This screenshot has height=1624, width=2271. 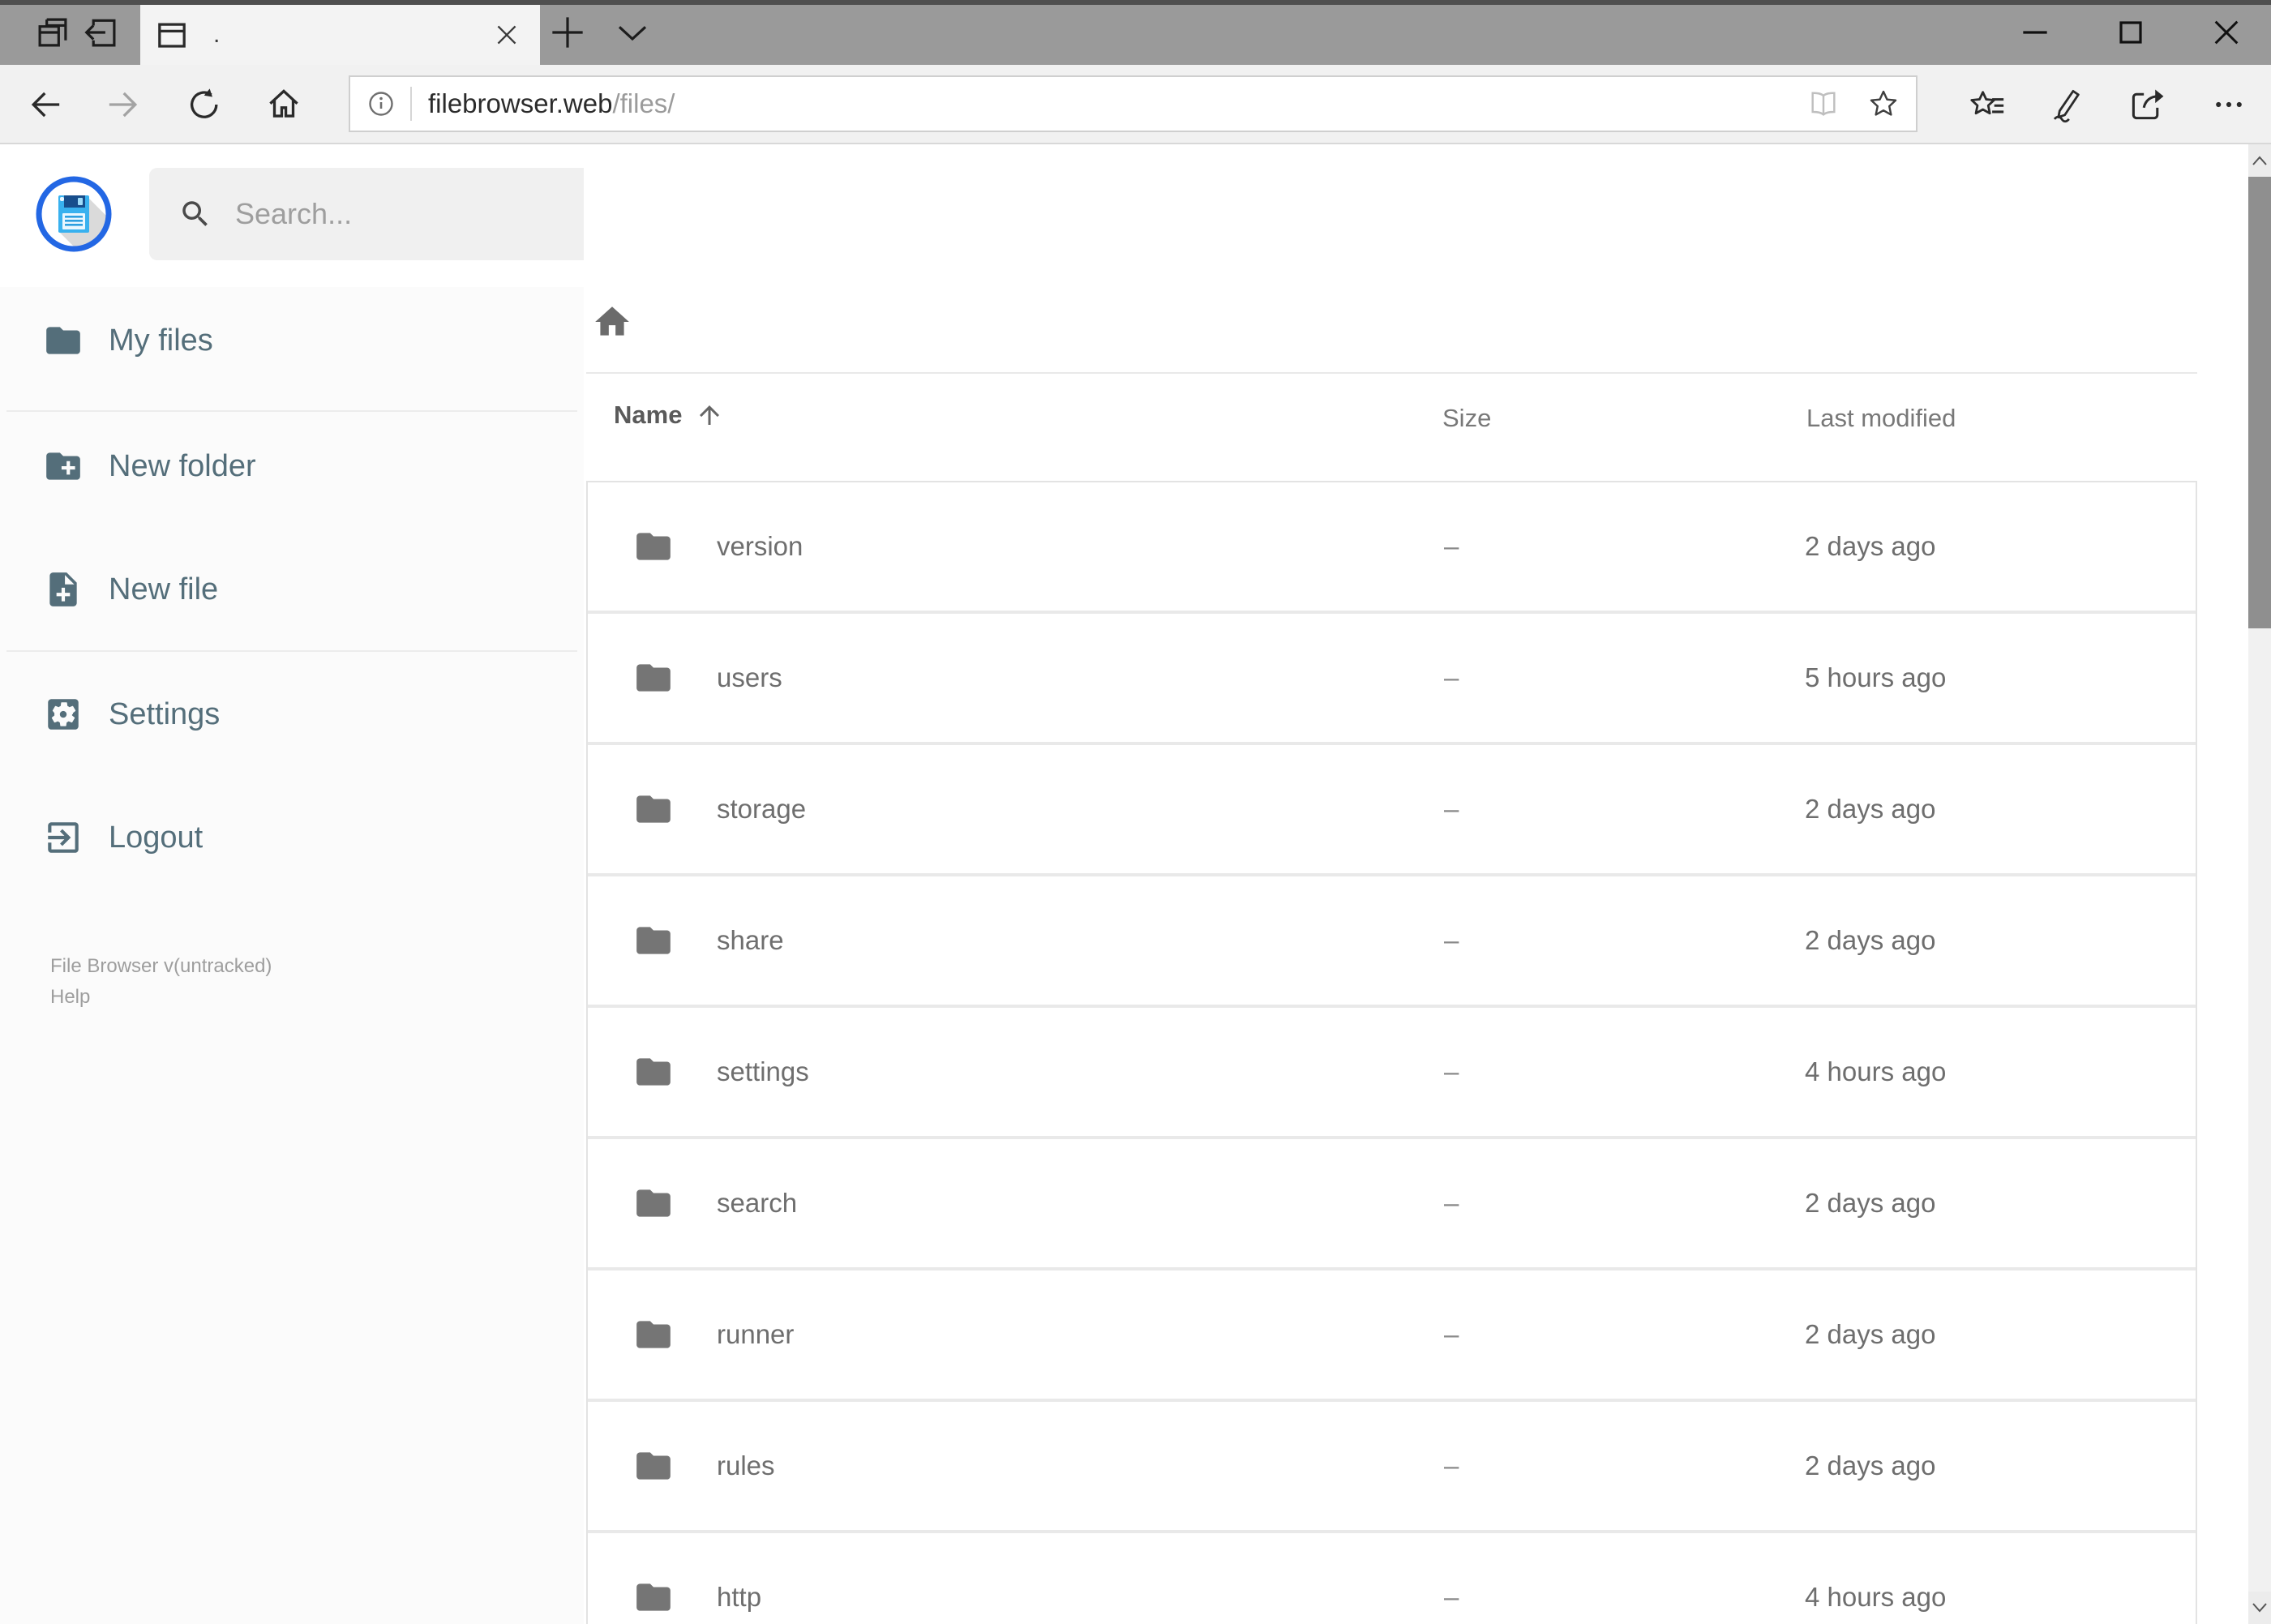 I want to click on listing-header: Name Size Last modified, so click(x=1391, y=429).